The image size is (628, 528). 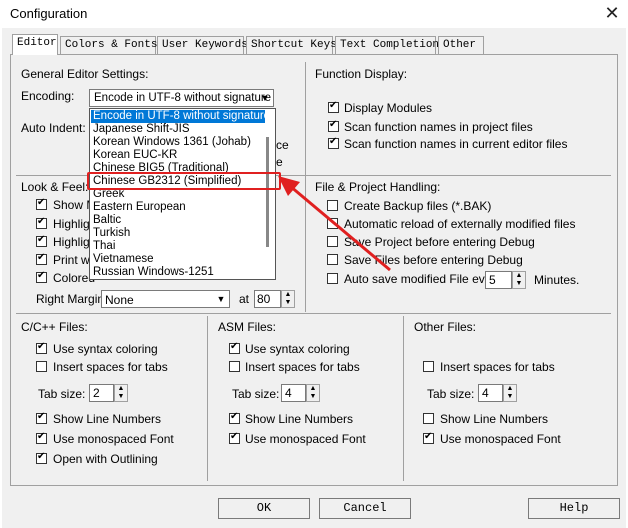 I want to click on title-bar, so click(x=314, y=14).